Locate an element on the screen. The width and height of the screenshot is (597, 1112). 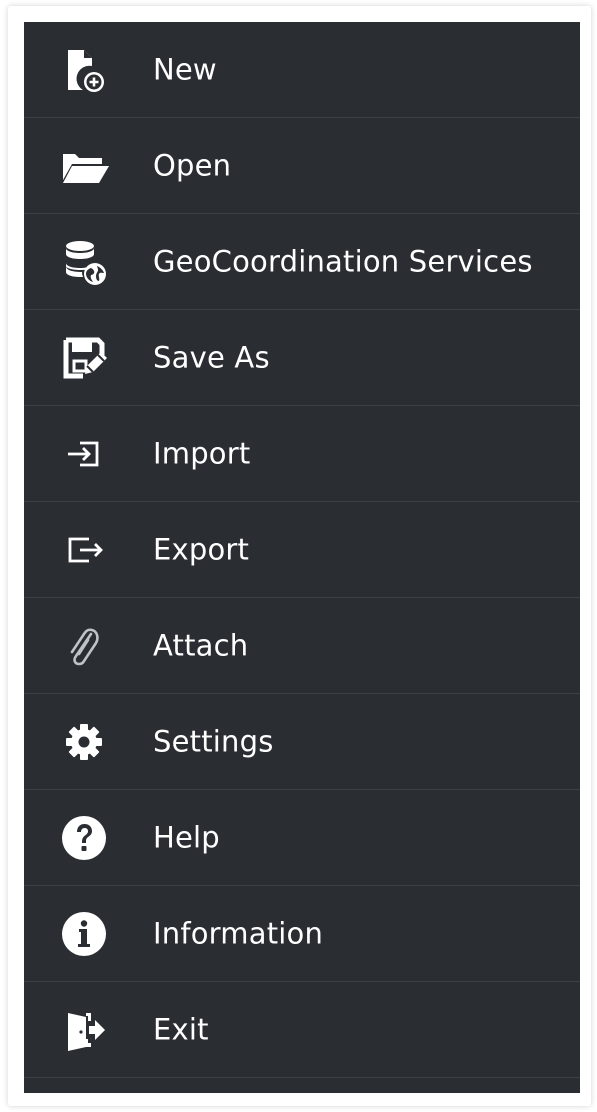
menu-item-information: Information is located at coordinates (302, 934).